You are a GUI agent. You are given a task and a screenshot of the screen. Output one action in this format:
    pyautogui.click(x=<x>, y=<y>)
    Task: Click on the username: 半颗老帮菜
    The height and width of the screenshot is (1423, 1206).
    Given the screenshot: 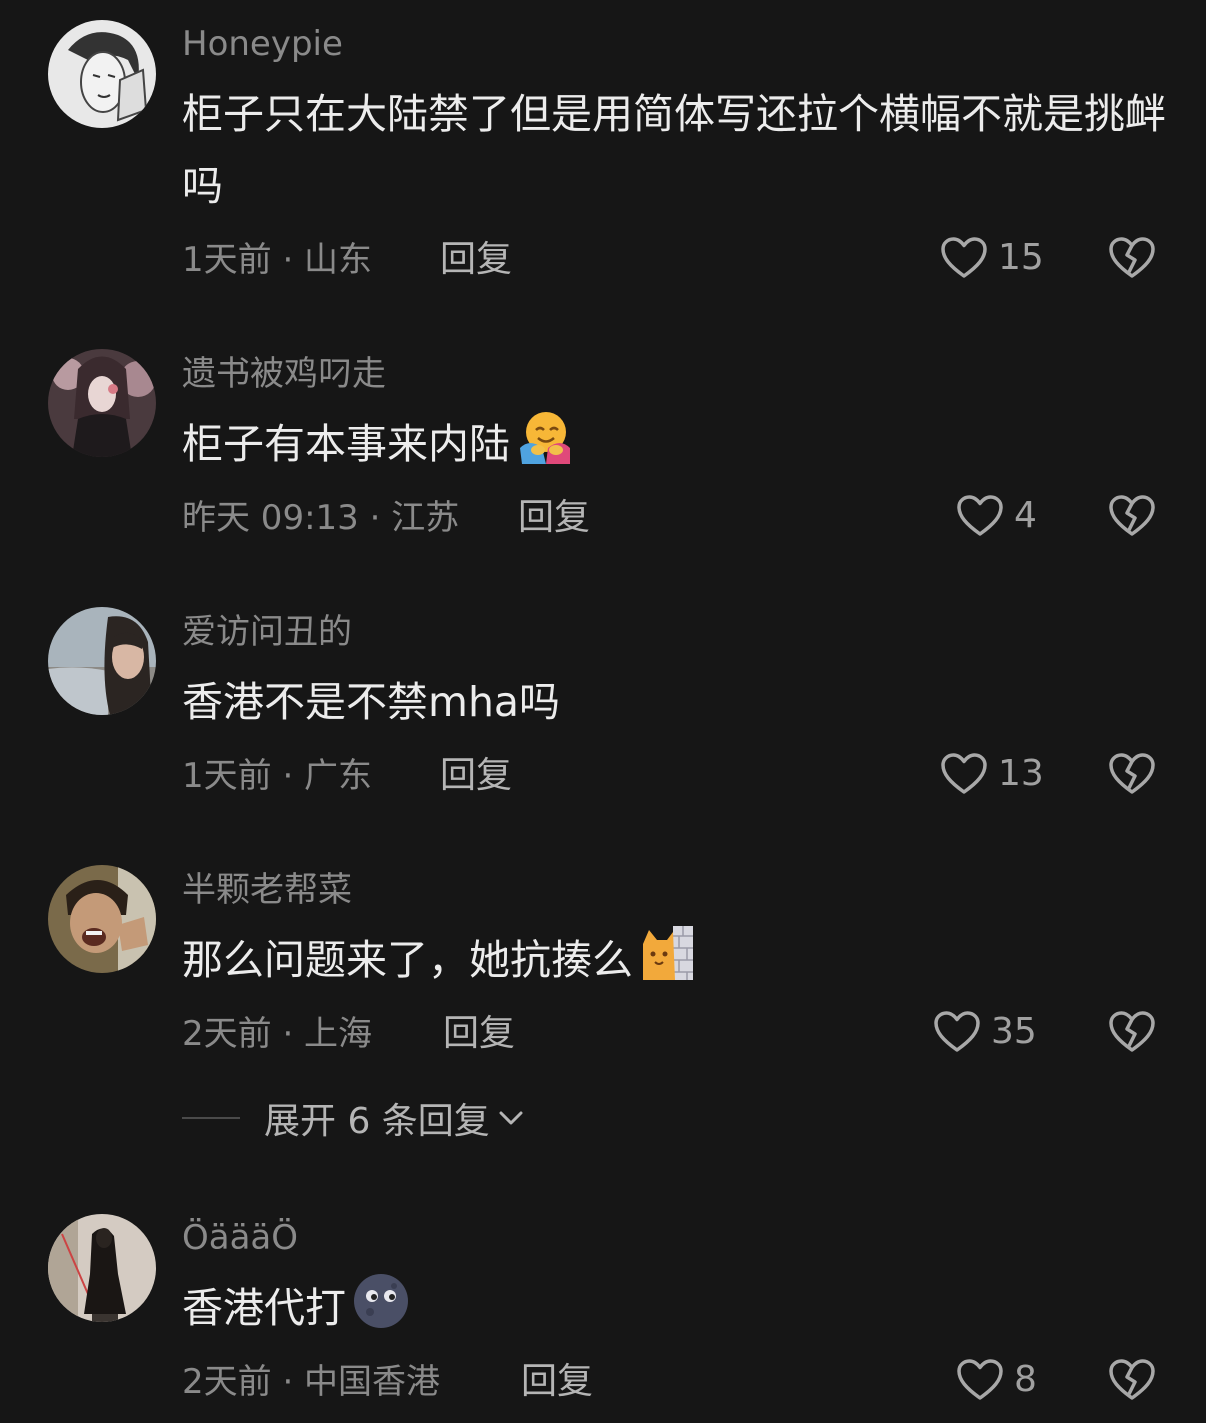 What is the action you would take?
    pyautogui.click(x=267, y=890)
    